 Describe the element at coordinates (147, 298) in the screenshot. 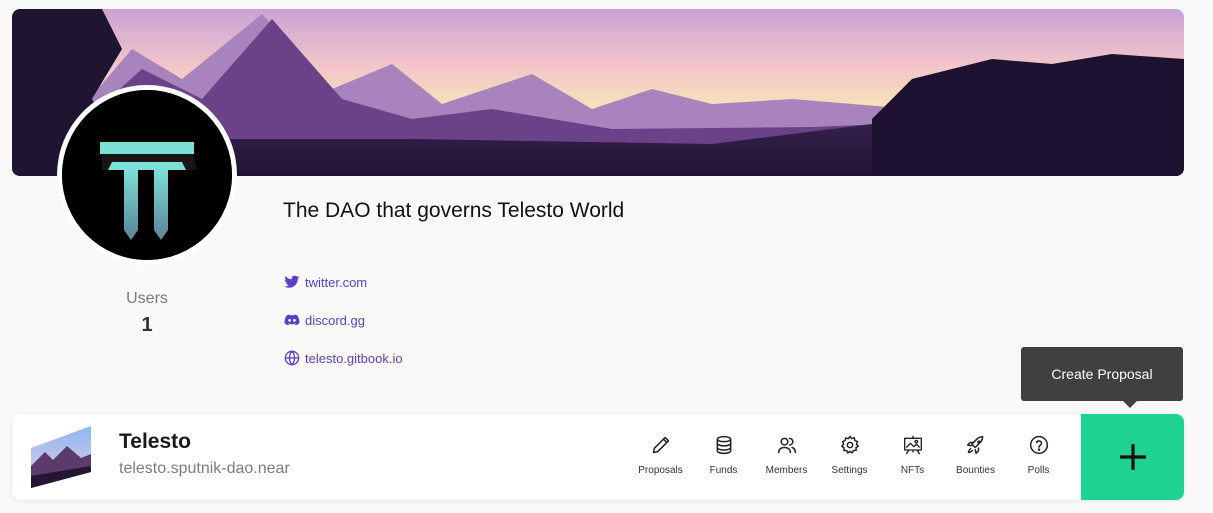

I see `users-label: Users` at that location.